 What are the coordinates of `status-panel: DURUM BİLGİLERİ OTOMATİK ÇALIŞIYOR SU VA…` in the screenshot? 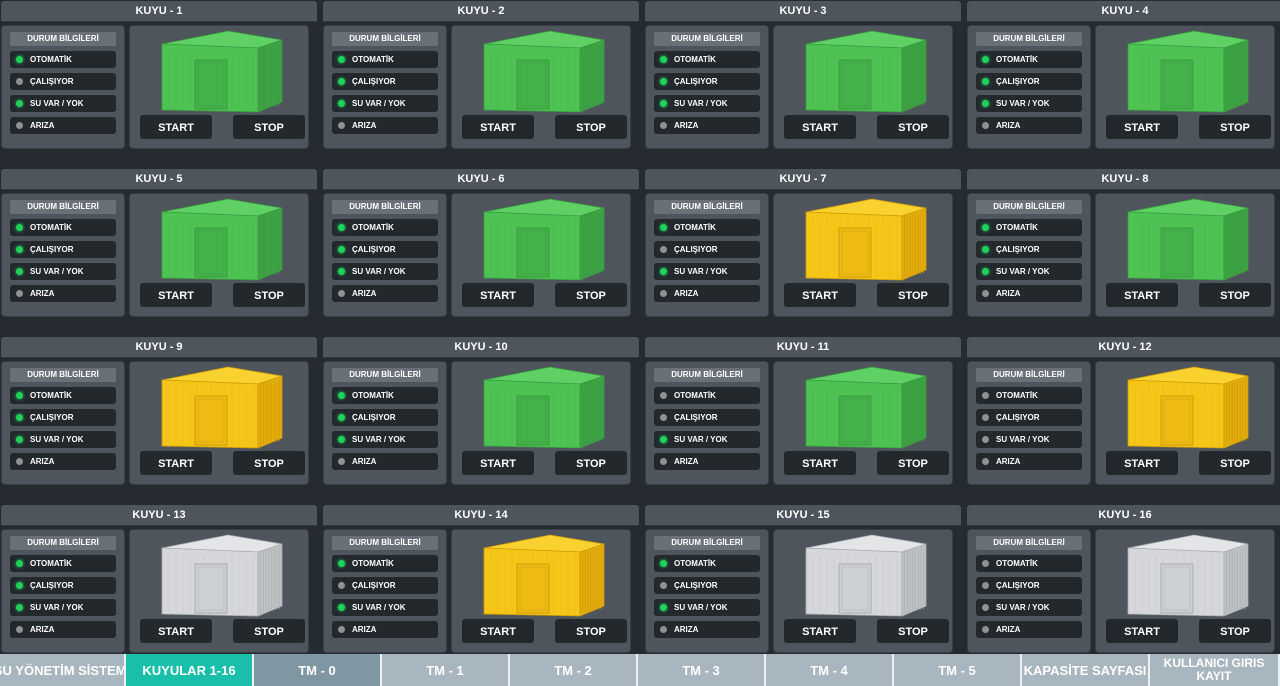 It's located at (707, 591).